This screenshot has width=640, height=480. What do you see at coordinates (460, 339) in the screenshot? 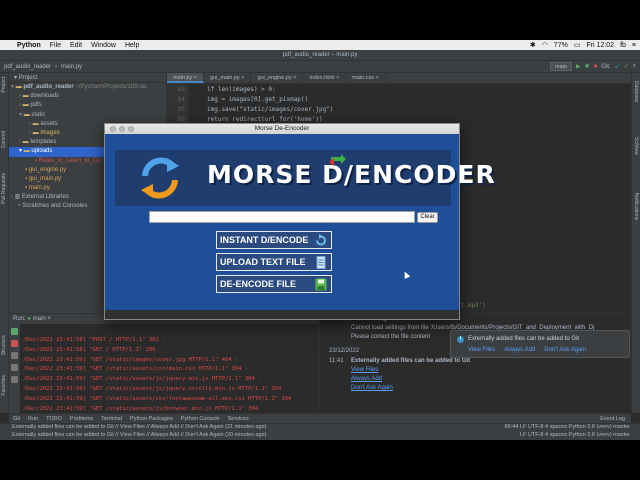
I see `info-icon: i` at bounding box center [460, 339].